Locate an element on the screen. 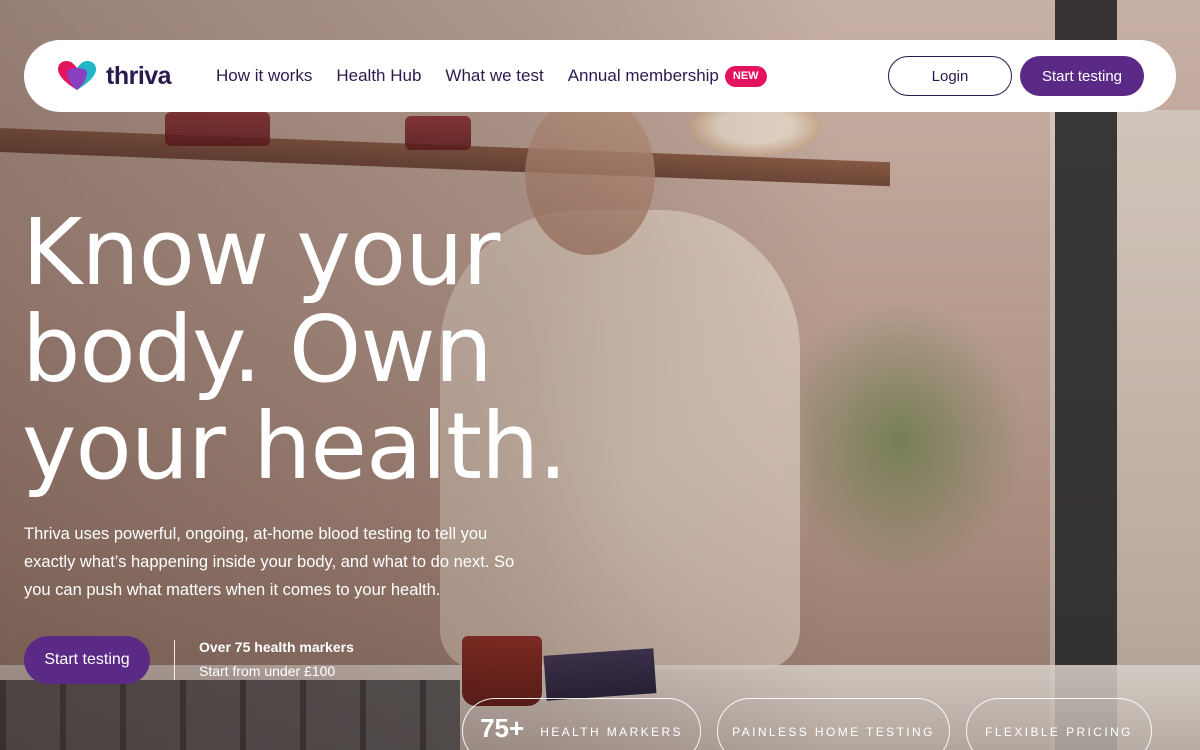 This screenshot has width=1200, height=750. pill-label: PAINLESS HOME TESTING is located at coordinates (833, 732).